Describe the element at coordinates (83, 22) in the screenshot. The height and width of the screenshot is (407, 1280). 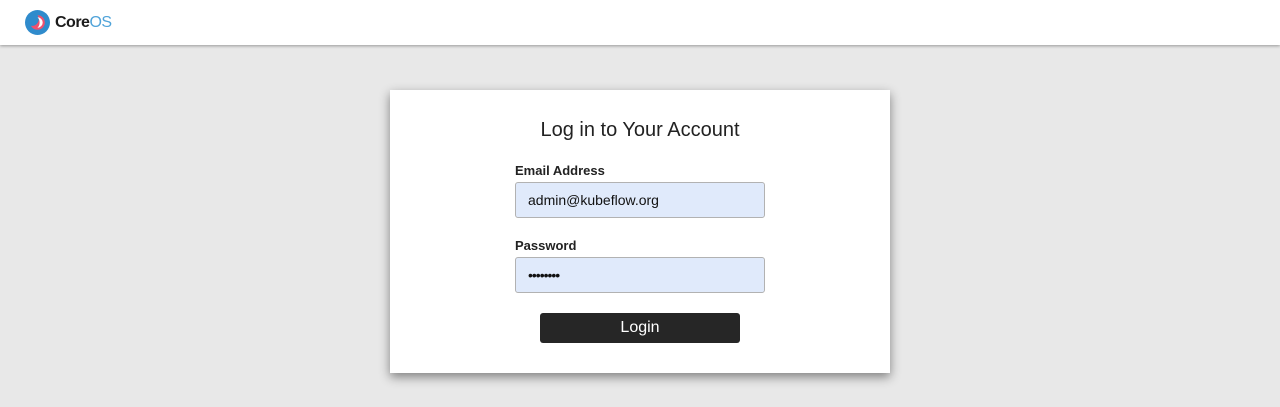
I see `coreos-logo-text: CoreOS` at that location.